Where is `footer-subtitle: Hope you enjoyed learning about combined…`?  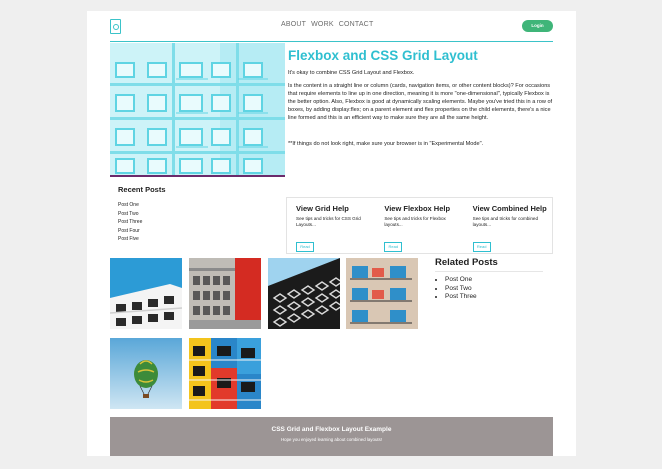
footer-subtitle: Hope you enjoyed learning about combined… is located at coordinates (331, 439).